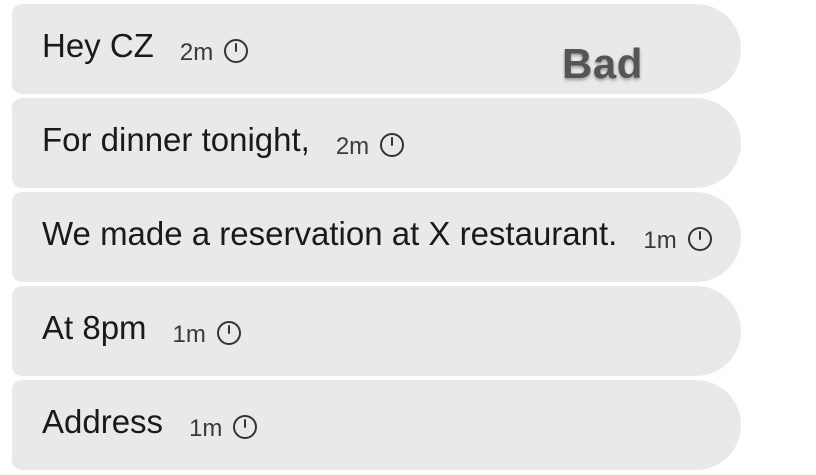 The image size is (816, 475). I want to click on message-text: At 8pm, so click(94, 327).